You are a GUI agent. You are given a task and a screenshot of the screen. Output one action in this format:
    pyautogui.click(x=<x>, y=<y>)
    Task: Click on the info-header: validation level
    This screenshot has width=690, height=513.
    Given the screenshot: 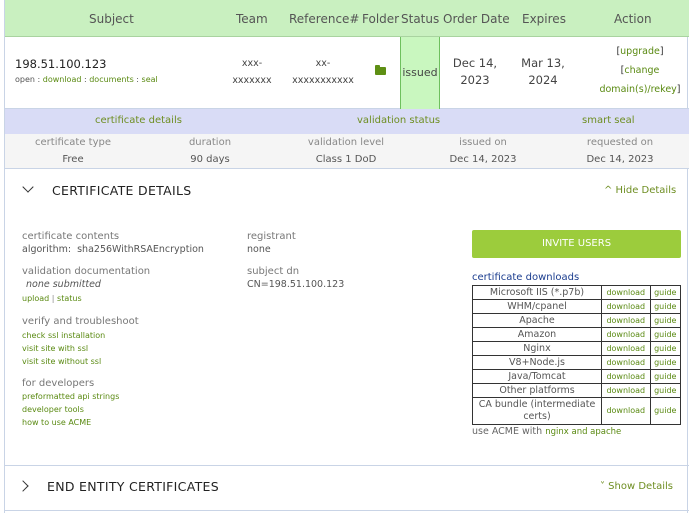 What is the action you would take?
    pyautogui.click(x=346, y=142)
    